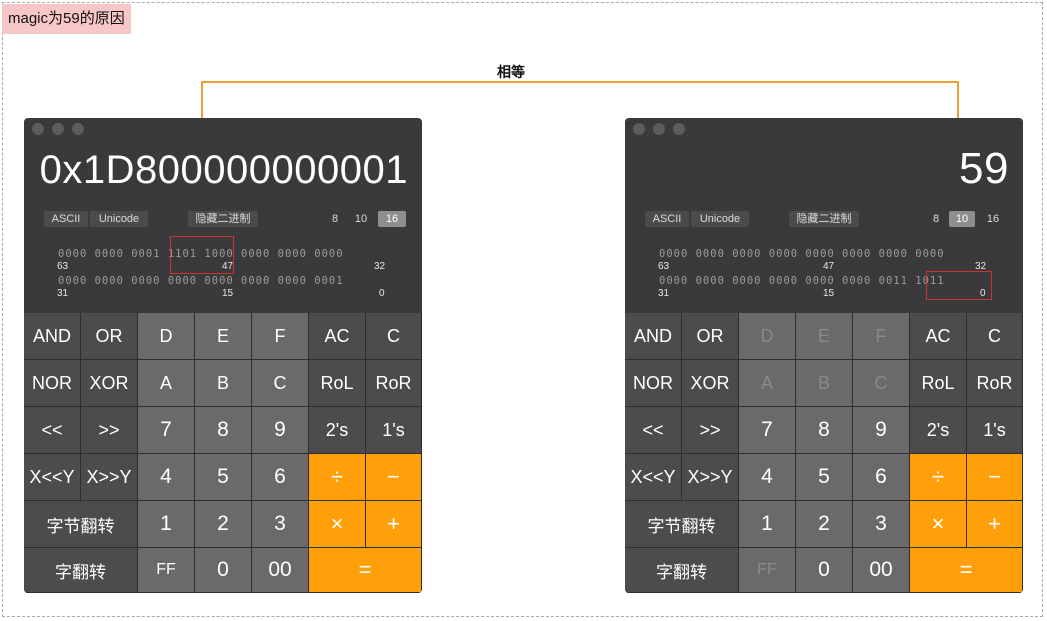 The height and width of the screenshot is (621, 1047). Describe the element at coordinates (802, 254) in the screenshot. I see `bits-row-high: 0000 0000 0000 0000 0000 0000 0000 0000` at that location.